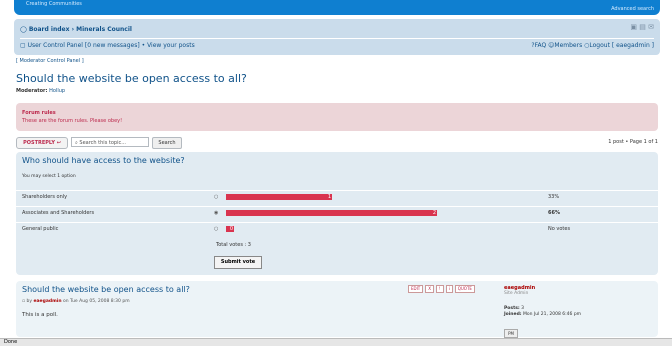  What do you see at coordinates (40, 229) in the screenshot?
I see `poll-option-label: General public` at bounding box center [40, 229].